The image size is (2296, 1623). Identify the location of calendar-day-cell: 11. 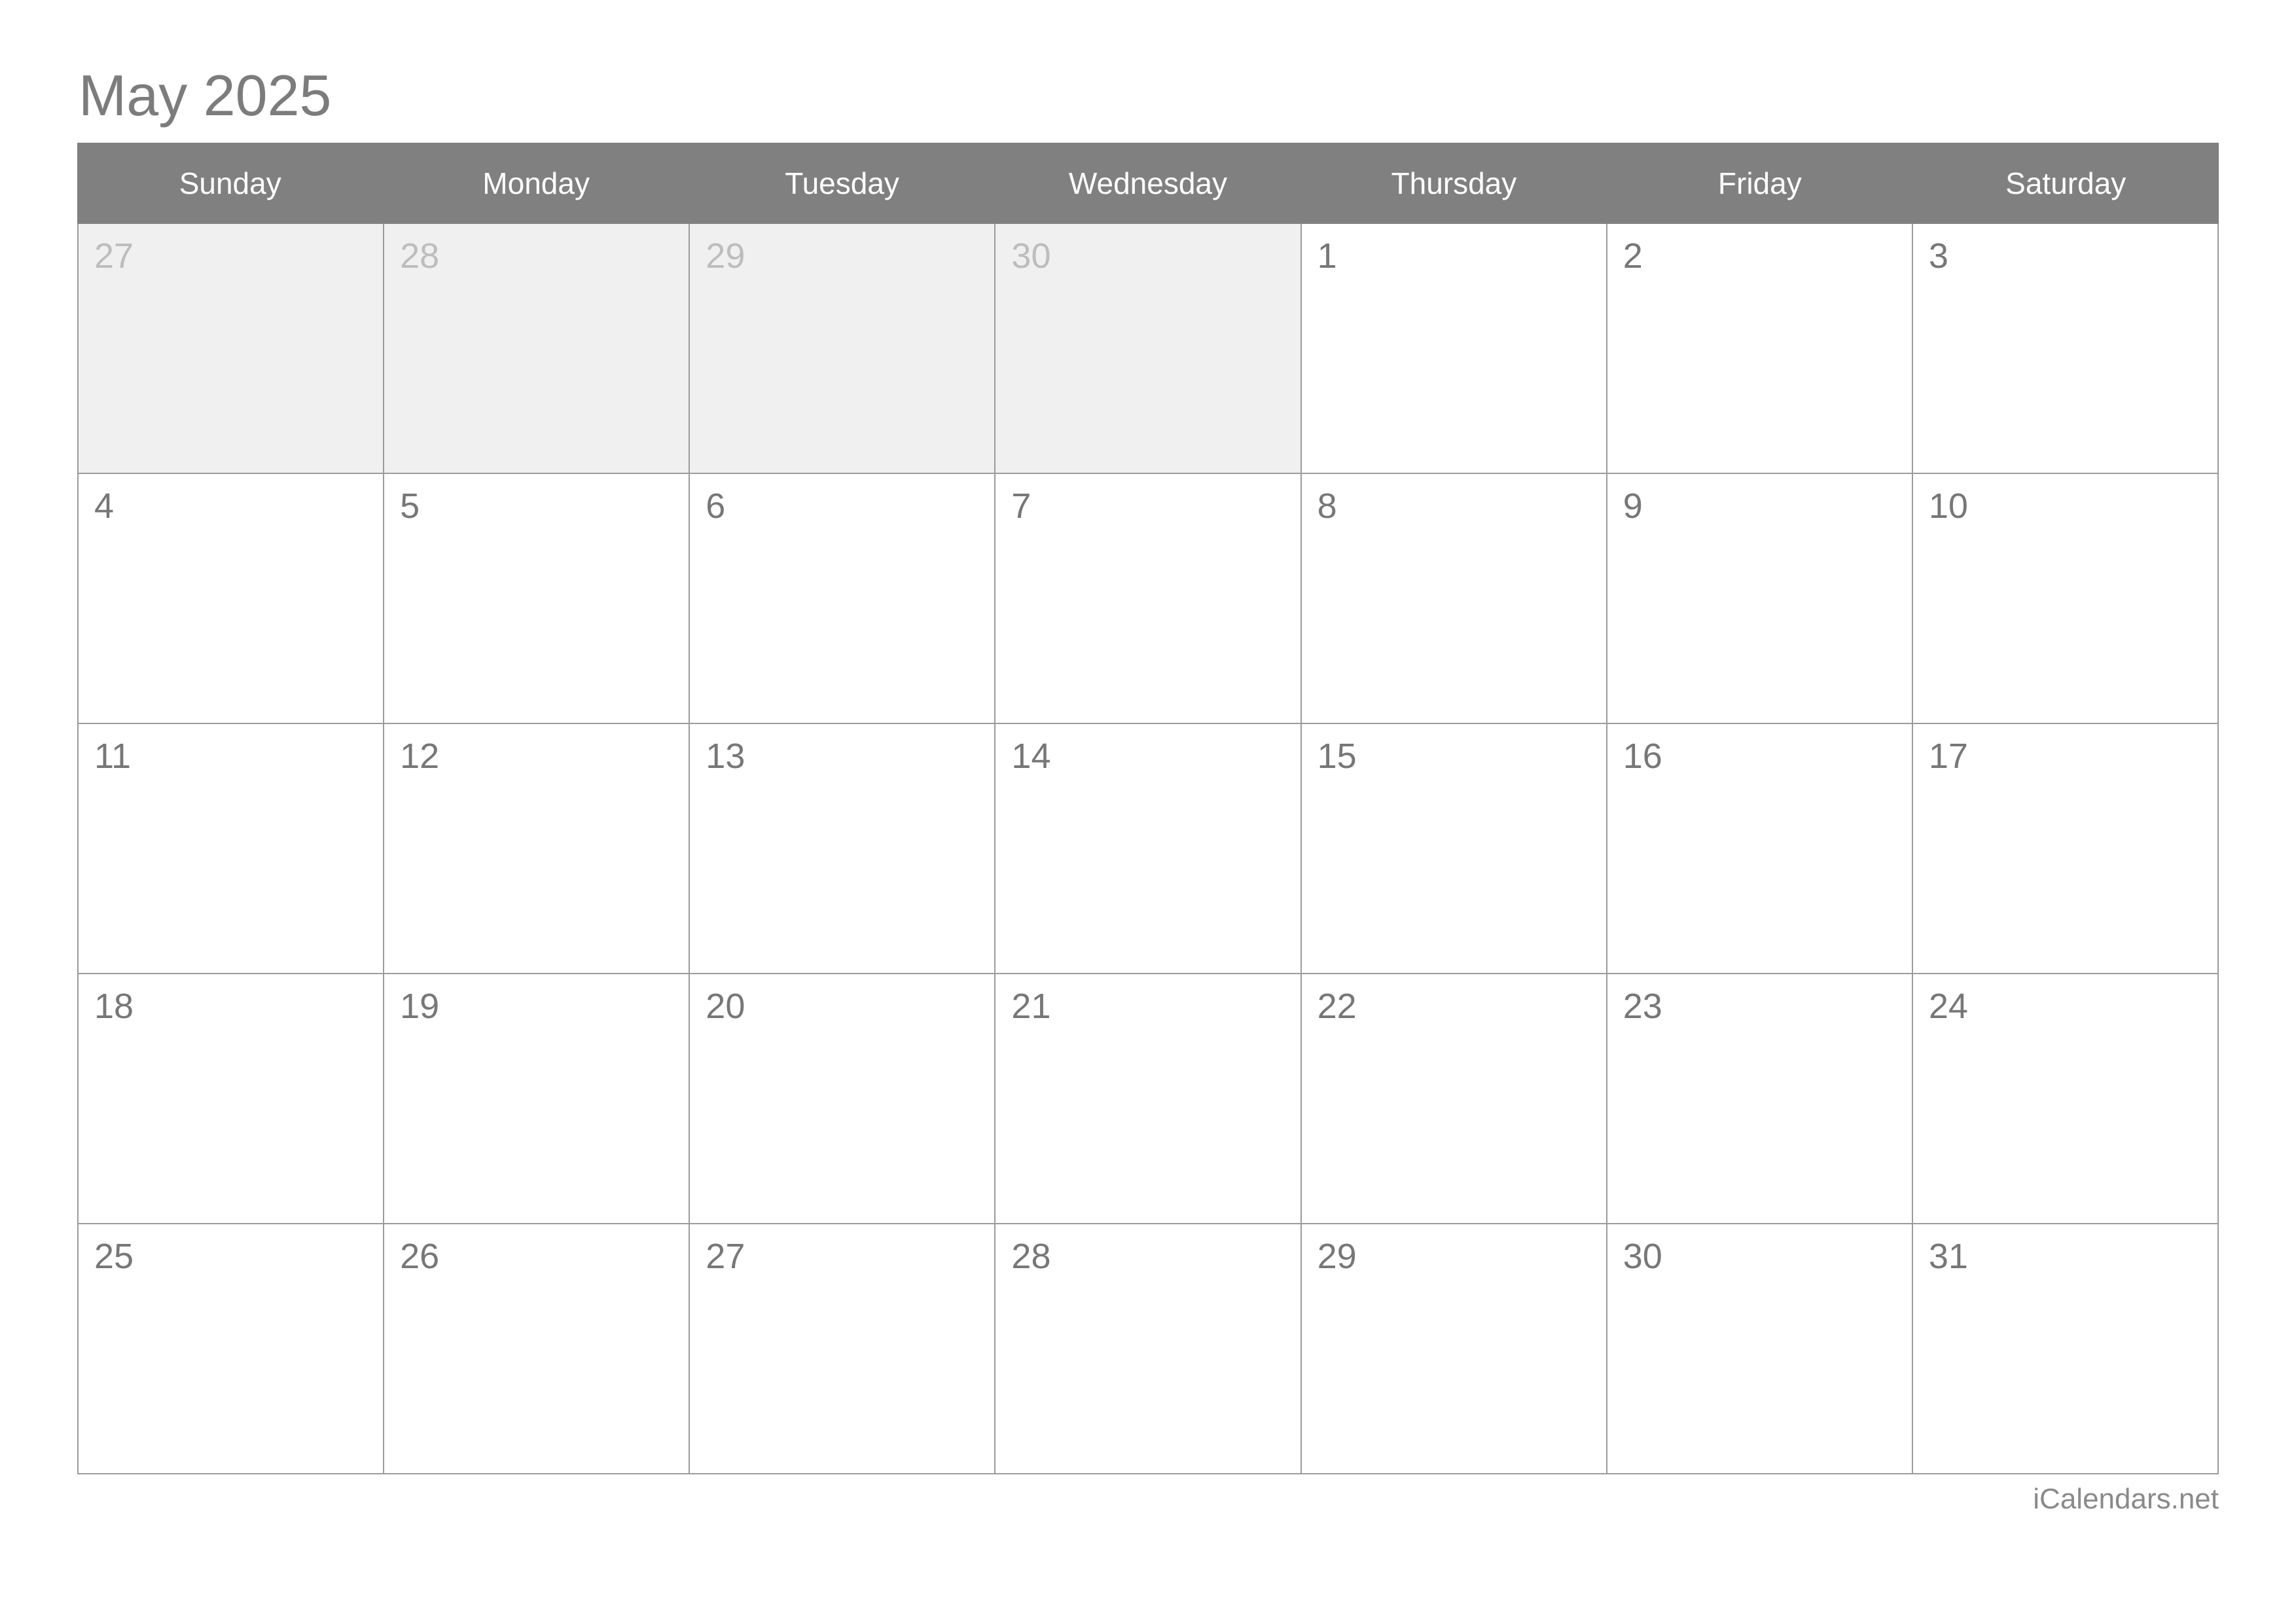
(232, 848).